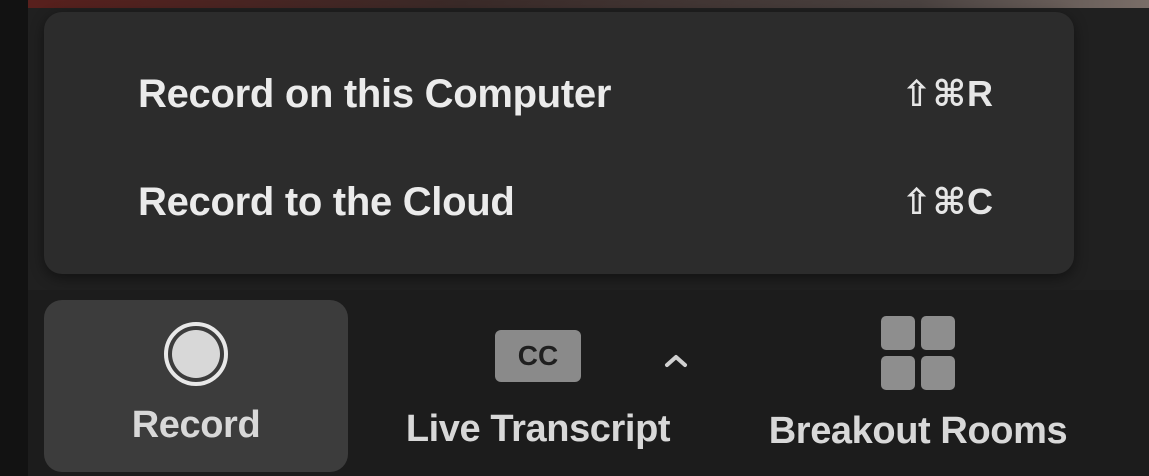 The image size is (1149, 476). What do you see at coordinates (196, 425) in the screenshot?
I see `record-label: Record` at bounding box center [196, 425].